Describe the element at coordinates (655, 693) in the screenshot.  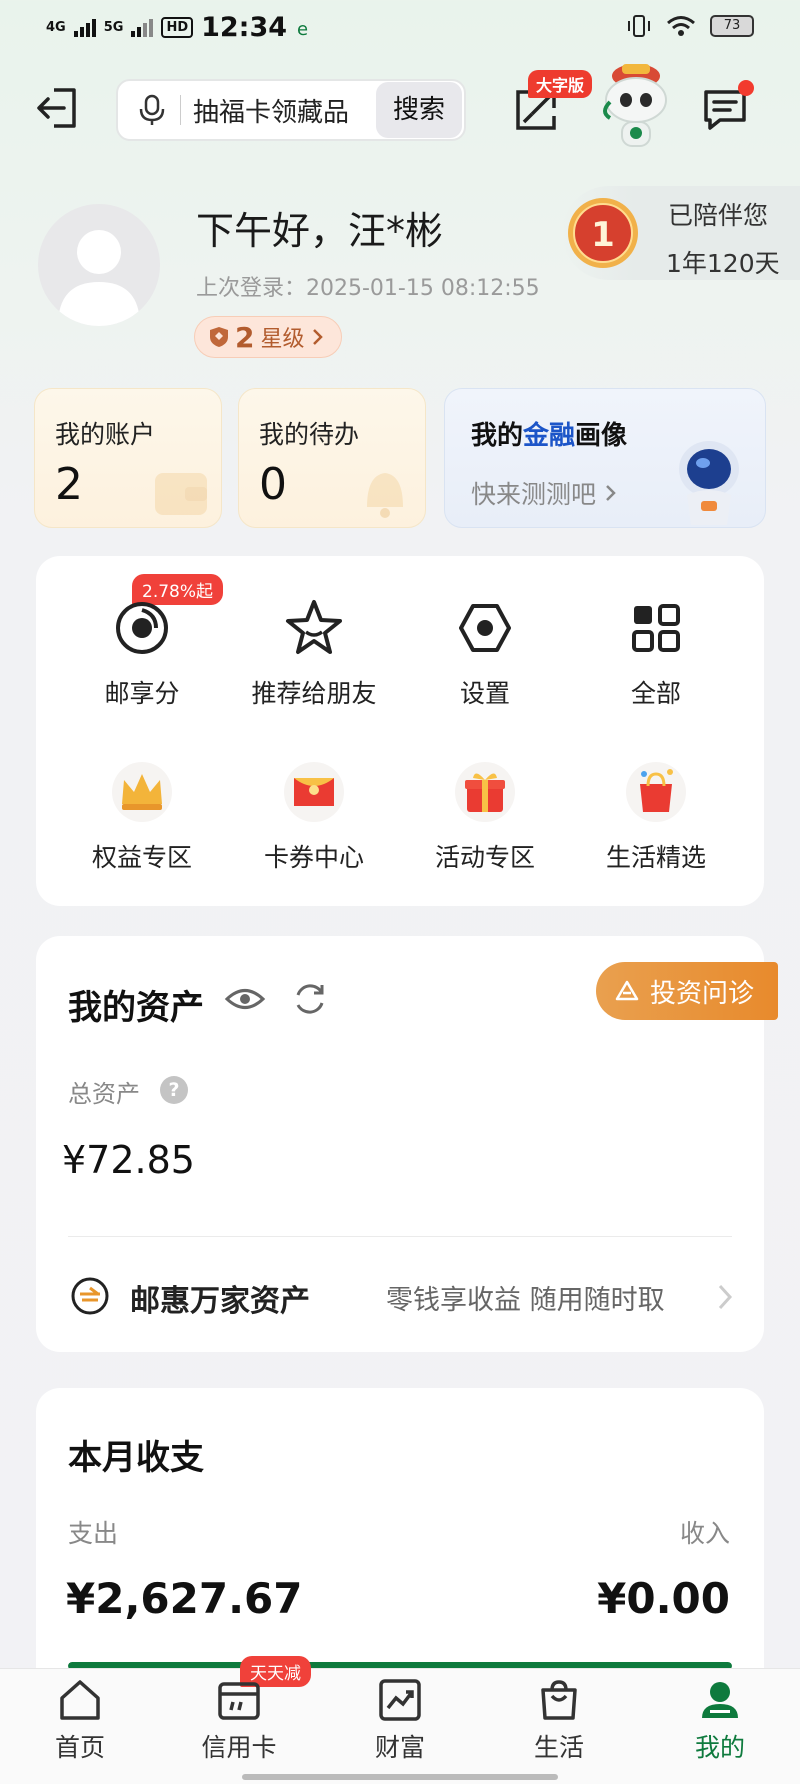
I see `func-label: 全部` at that location.